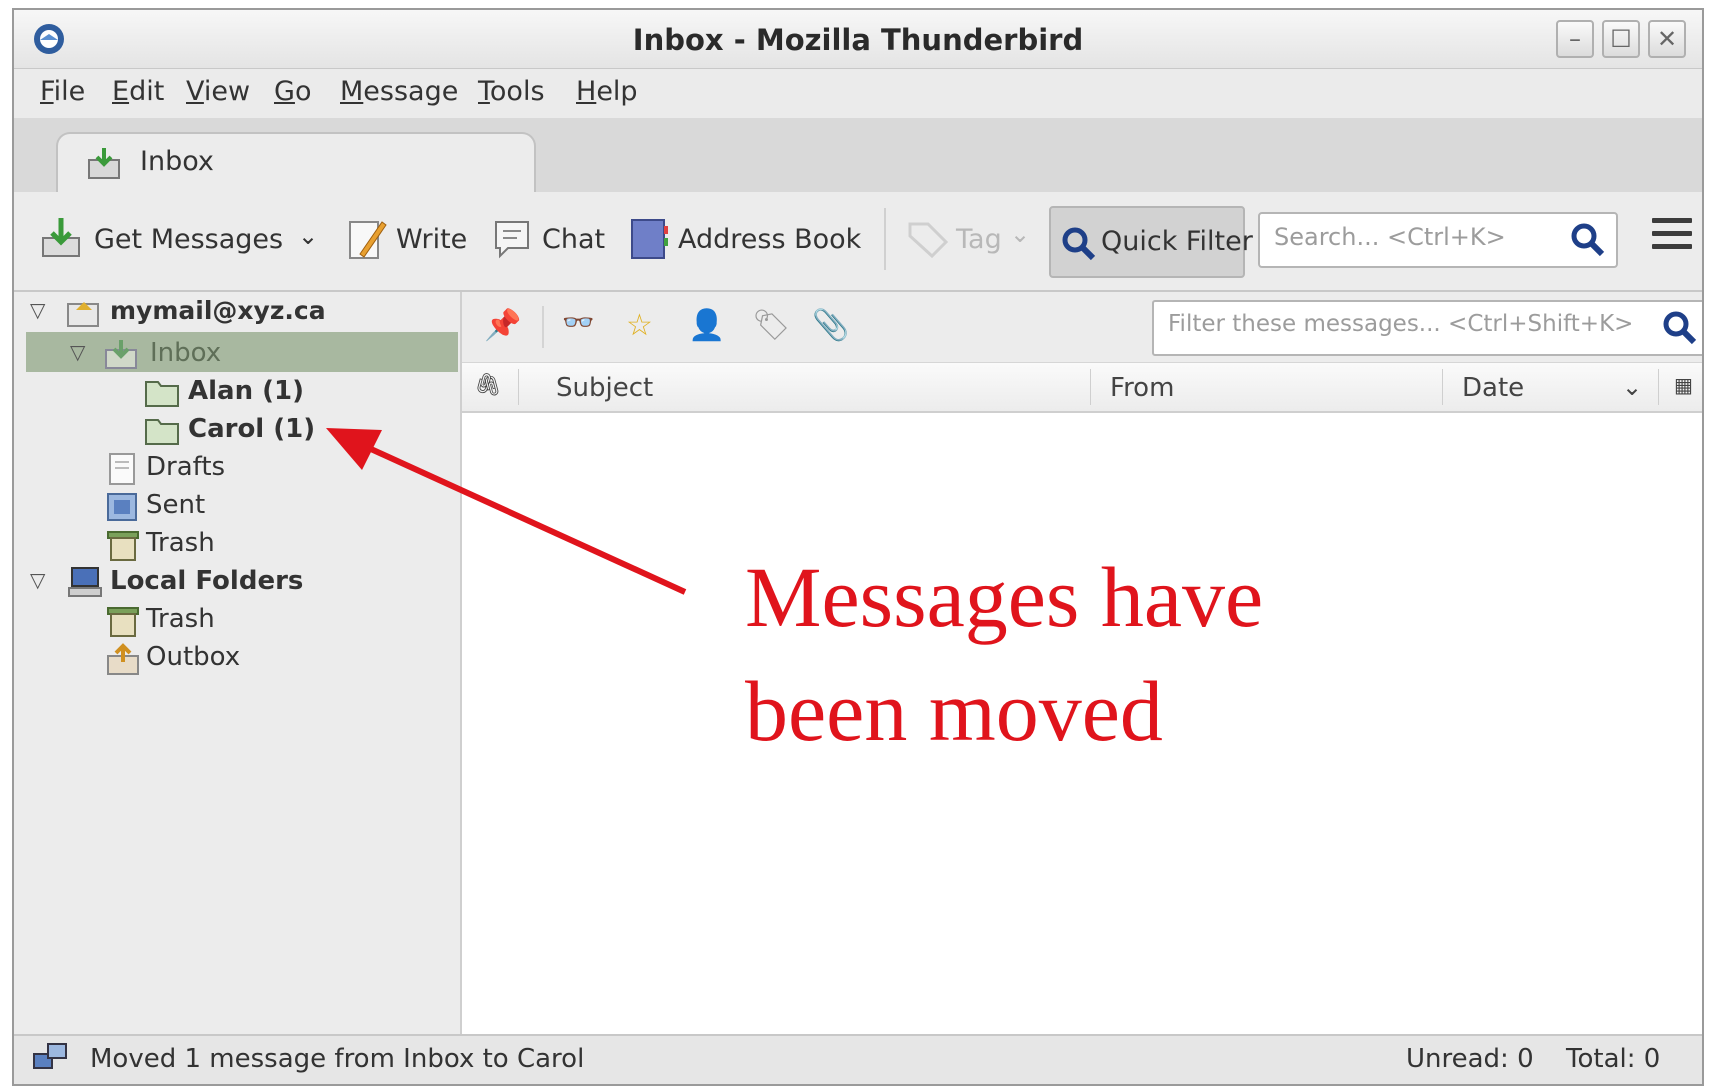 The image size is (1709, 1088). Describe the element at coordinates (432, 239) in the screenshot. I see `write-label: Write` at that location.